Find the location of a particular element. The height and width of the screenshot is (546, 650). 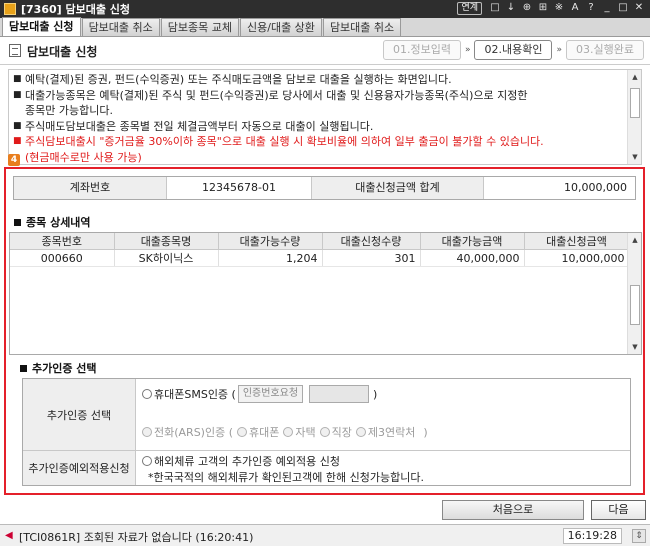

ars-third-radio is located at coordinates (360, 432).